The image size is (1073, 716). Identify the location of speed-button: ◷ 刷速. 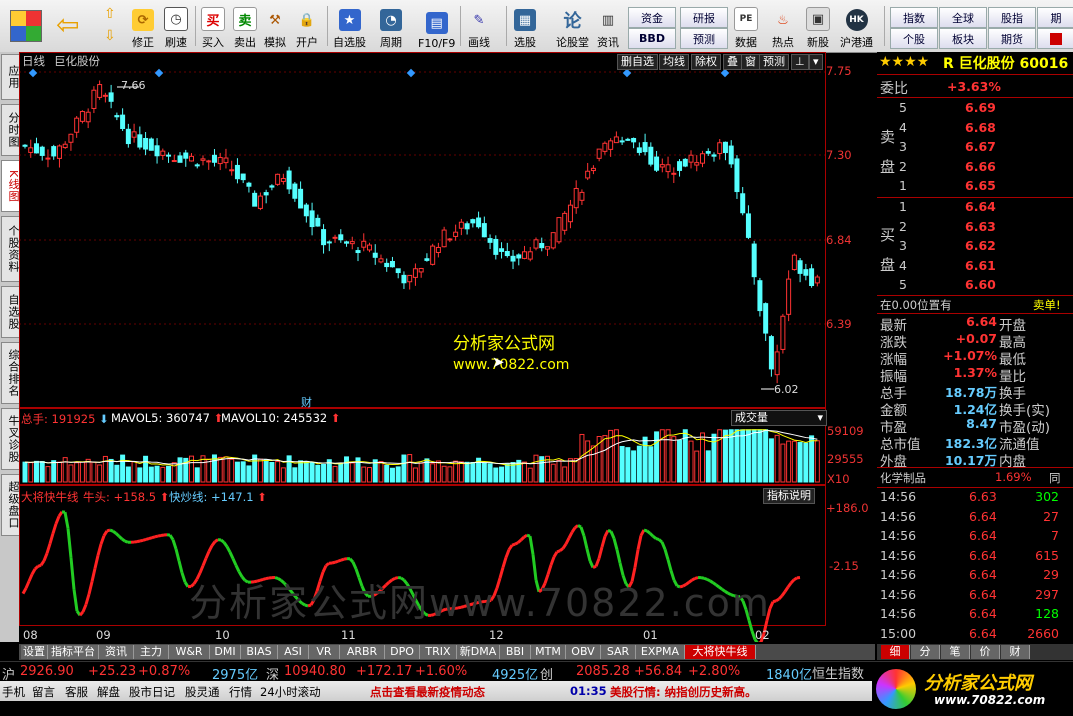
(176, 27).